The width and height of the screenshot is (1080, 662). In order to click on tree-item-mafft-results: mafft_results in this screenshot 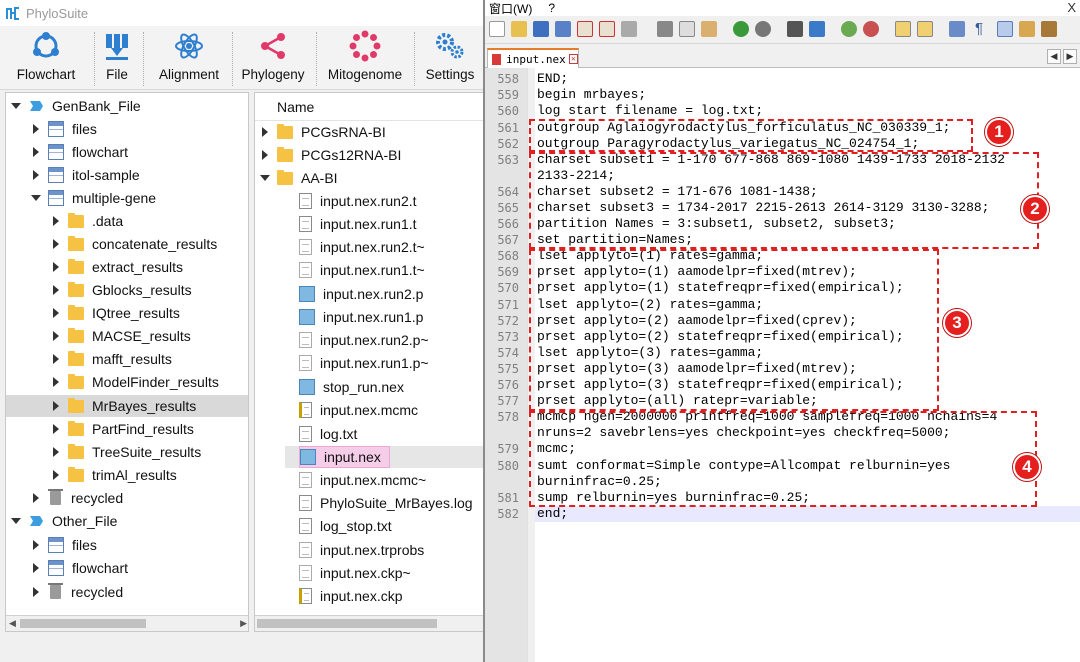, I will do `click(111, 359)`.